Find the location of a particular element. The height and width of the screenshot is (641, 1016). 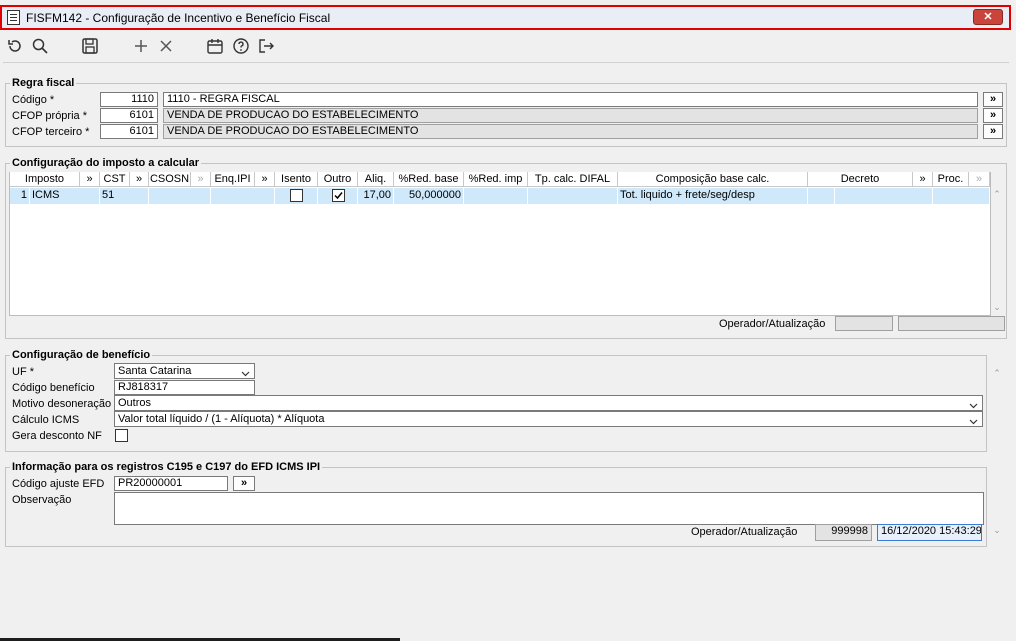

outro-checkbox is located at coordinates (338, 195).